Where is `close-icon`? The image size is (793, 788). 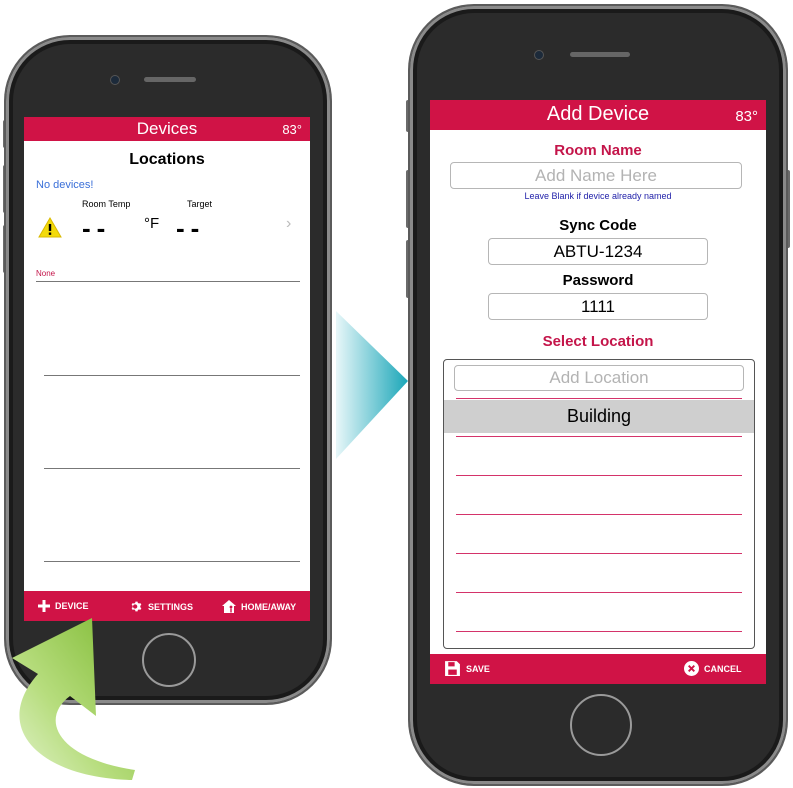
close-icon is located at coordinates (691, 668).